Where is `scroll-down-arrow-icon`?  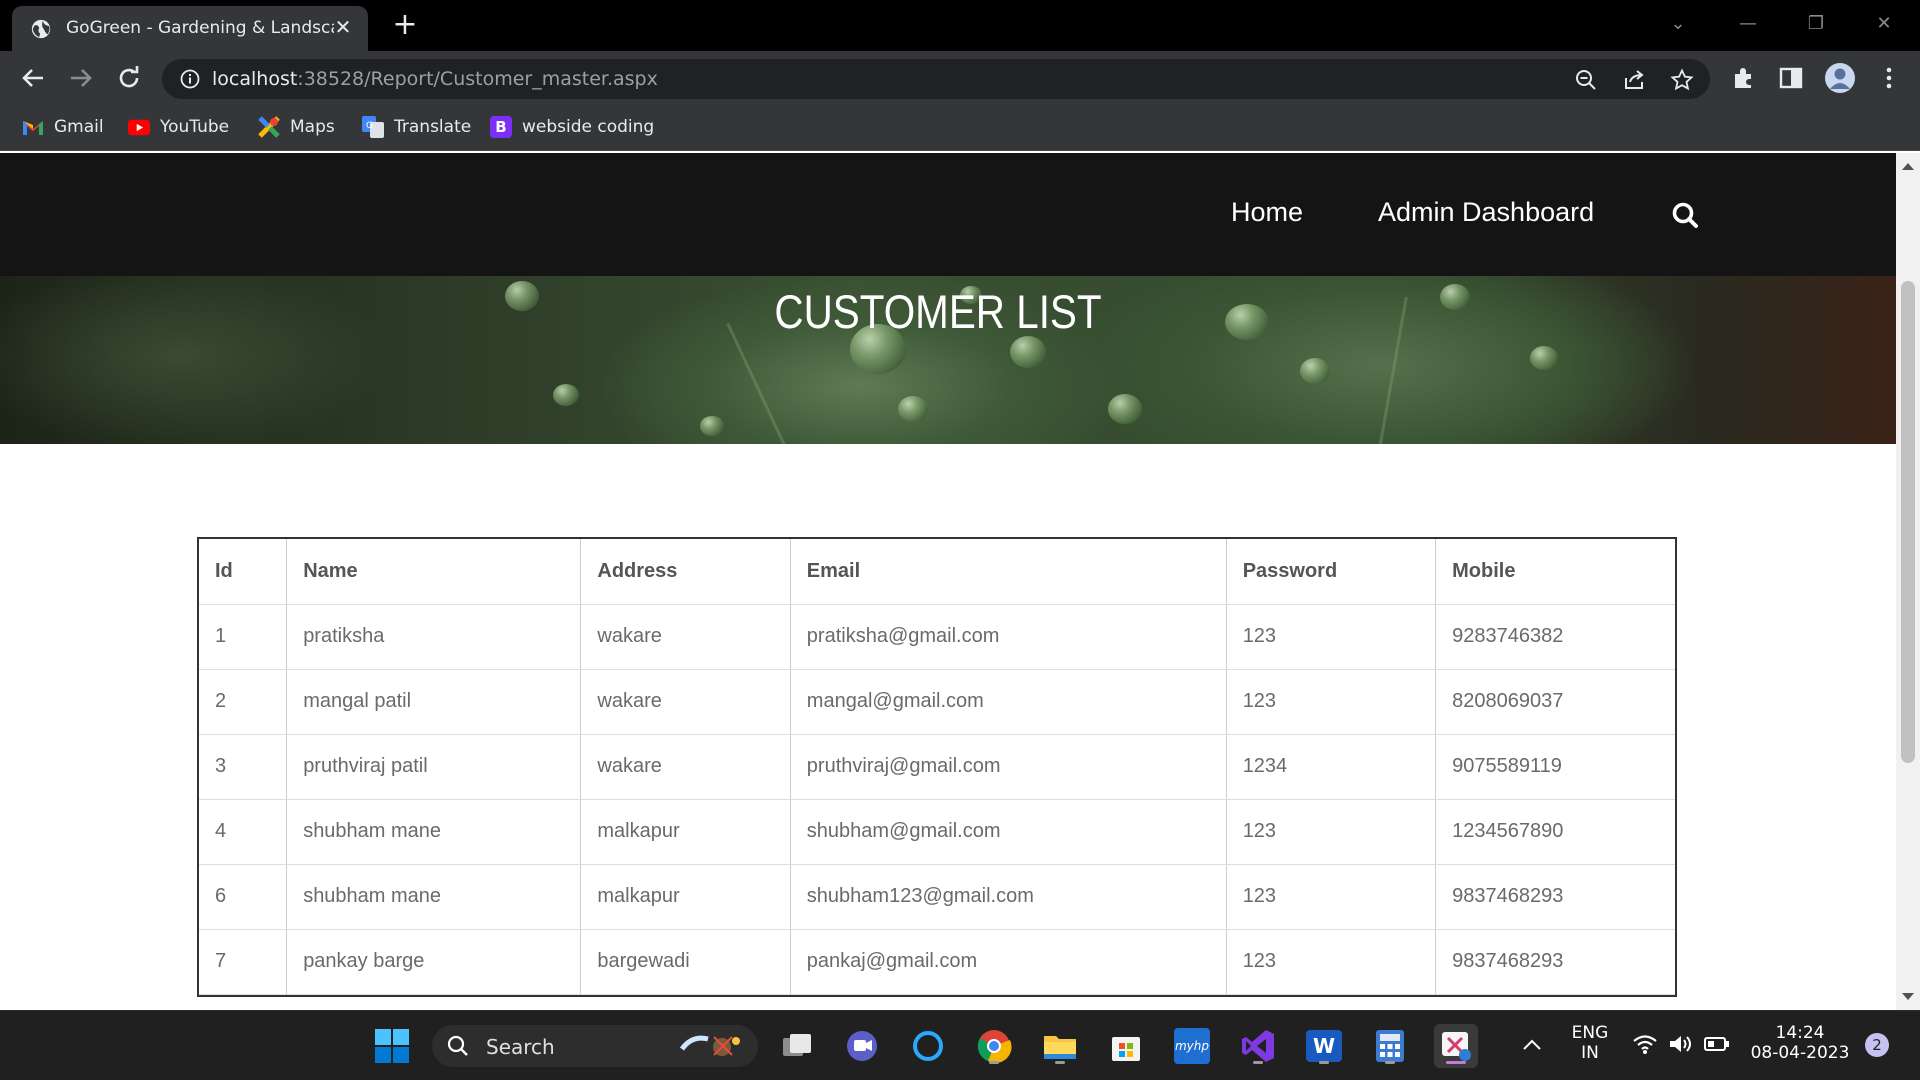
scroll-down-arrow-icon is located at coordinates (1908, 996).